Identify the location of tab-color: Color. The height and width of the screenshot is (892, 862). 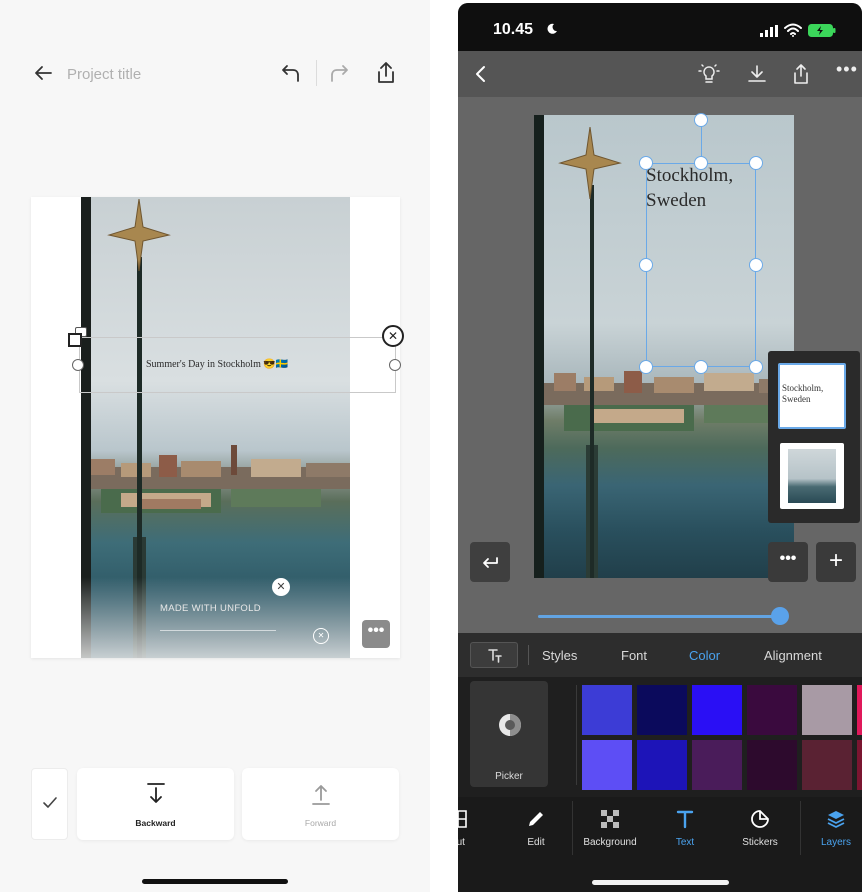
(704, 655).